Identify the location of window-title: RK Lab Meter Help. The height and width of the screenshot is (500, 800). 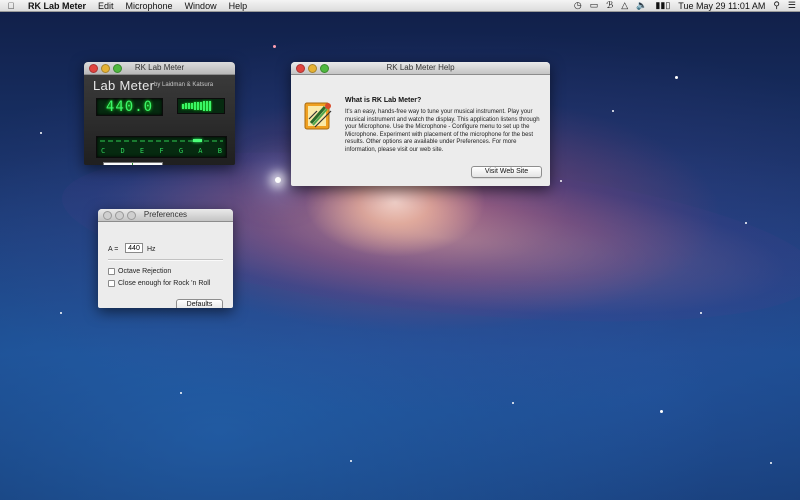
(420, 67).